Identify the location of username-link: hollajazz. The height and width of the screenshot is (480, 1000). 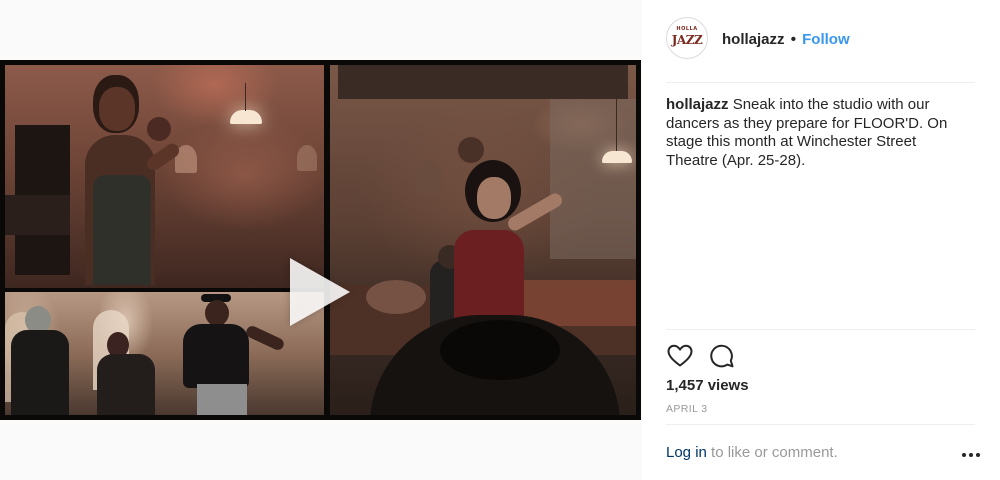
(753, 39).